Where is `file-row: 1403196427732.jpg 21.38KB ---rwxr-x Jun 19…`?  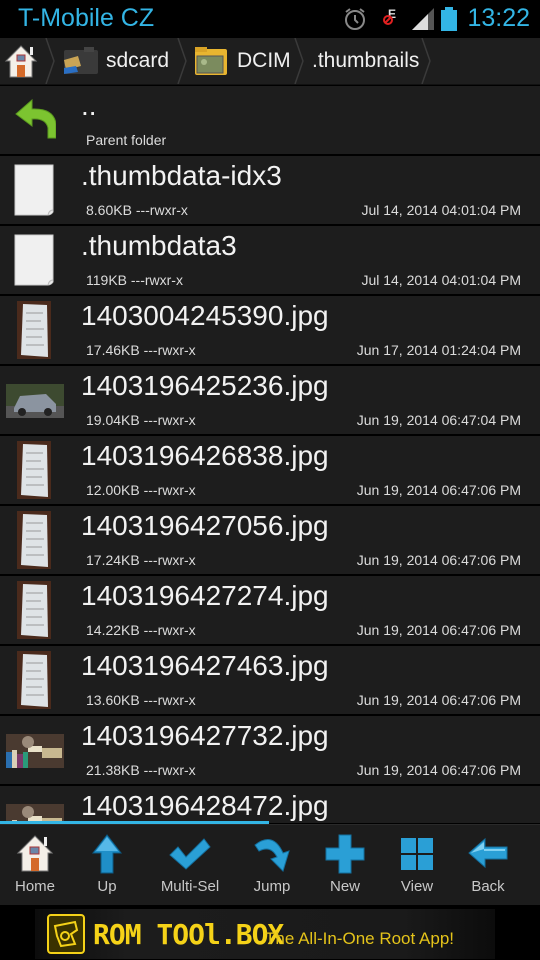
file-row: 1403196427732.jpg 21.38KB ---rwxr-x Jun 19… is located at coordinates (270, 750).